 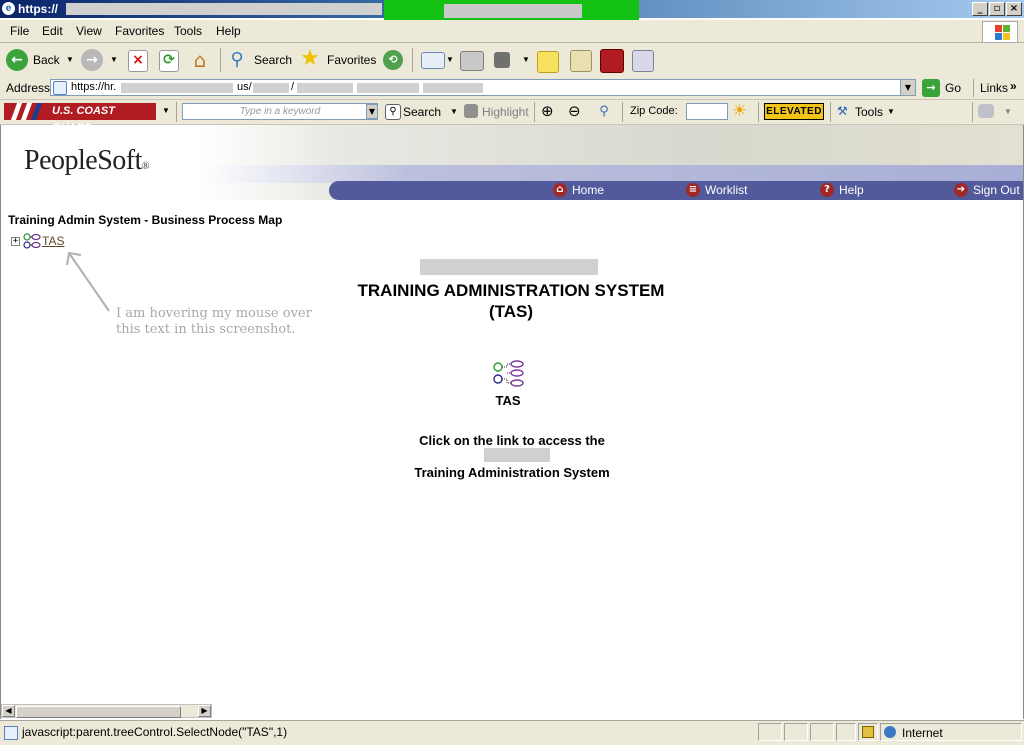 I want to click on page-icon, so click(x=60, y=88).